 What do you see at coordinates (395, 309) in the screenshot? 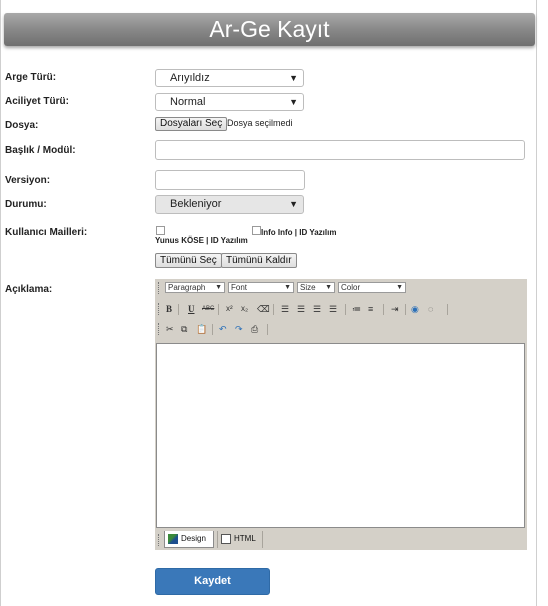
I see `indent-icon: ⇥` at bounding box center [395, 309].